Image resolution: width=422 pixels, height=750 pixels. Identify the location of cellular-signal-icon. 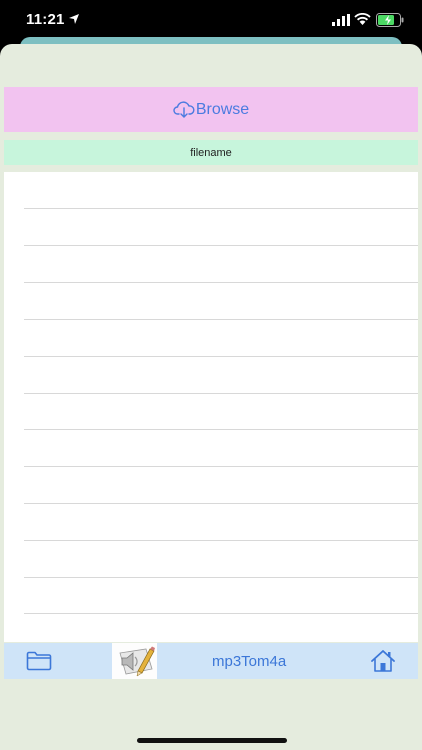
(341, 20).